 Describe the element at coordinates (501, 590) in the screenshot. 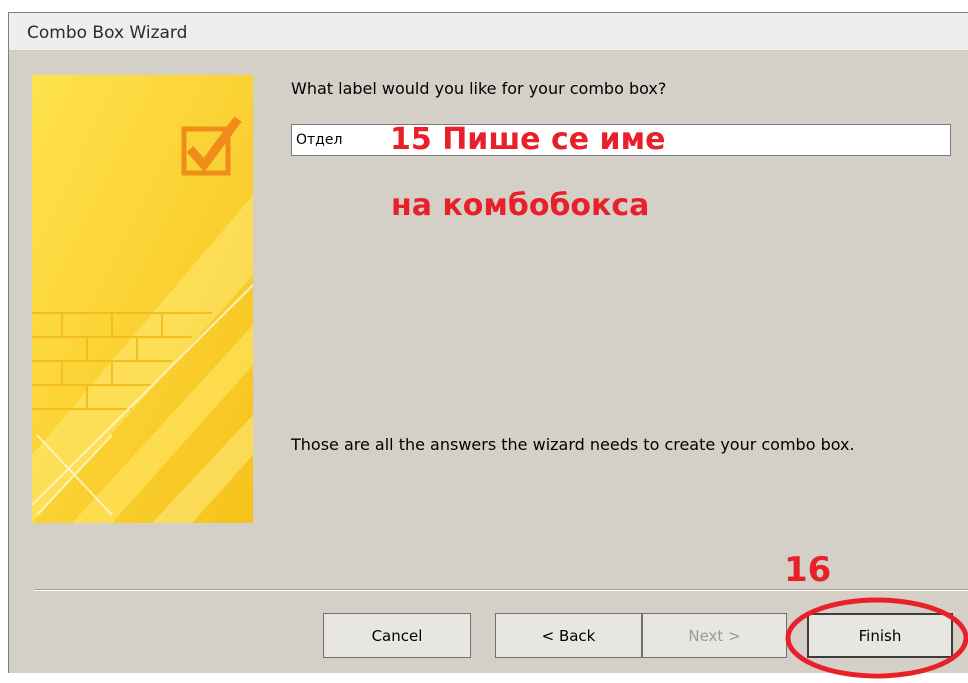

I see `button-separator` at that location.